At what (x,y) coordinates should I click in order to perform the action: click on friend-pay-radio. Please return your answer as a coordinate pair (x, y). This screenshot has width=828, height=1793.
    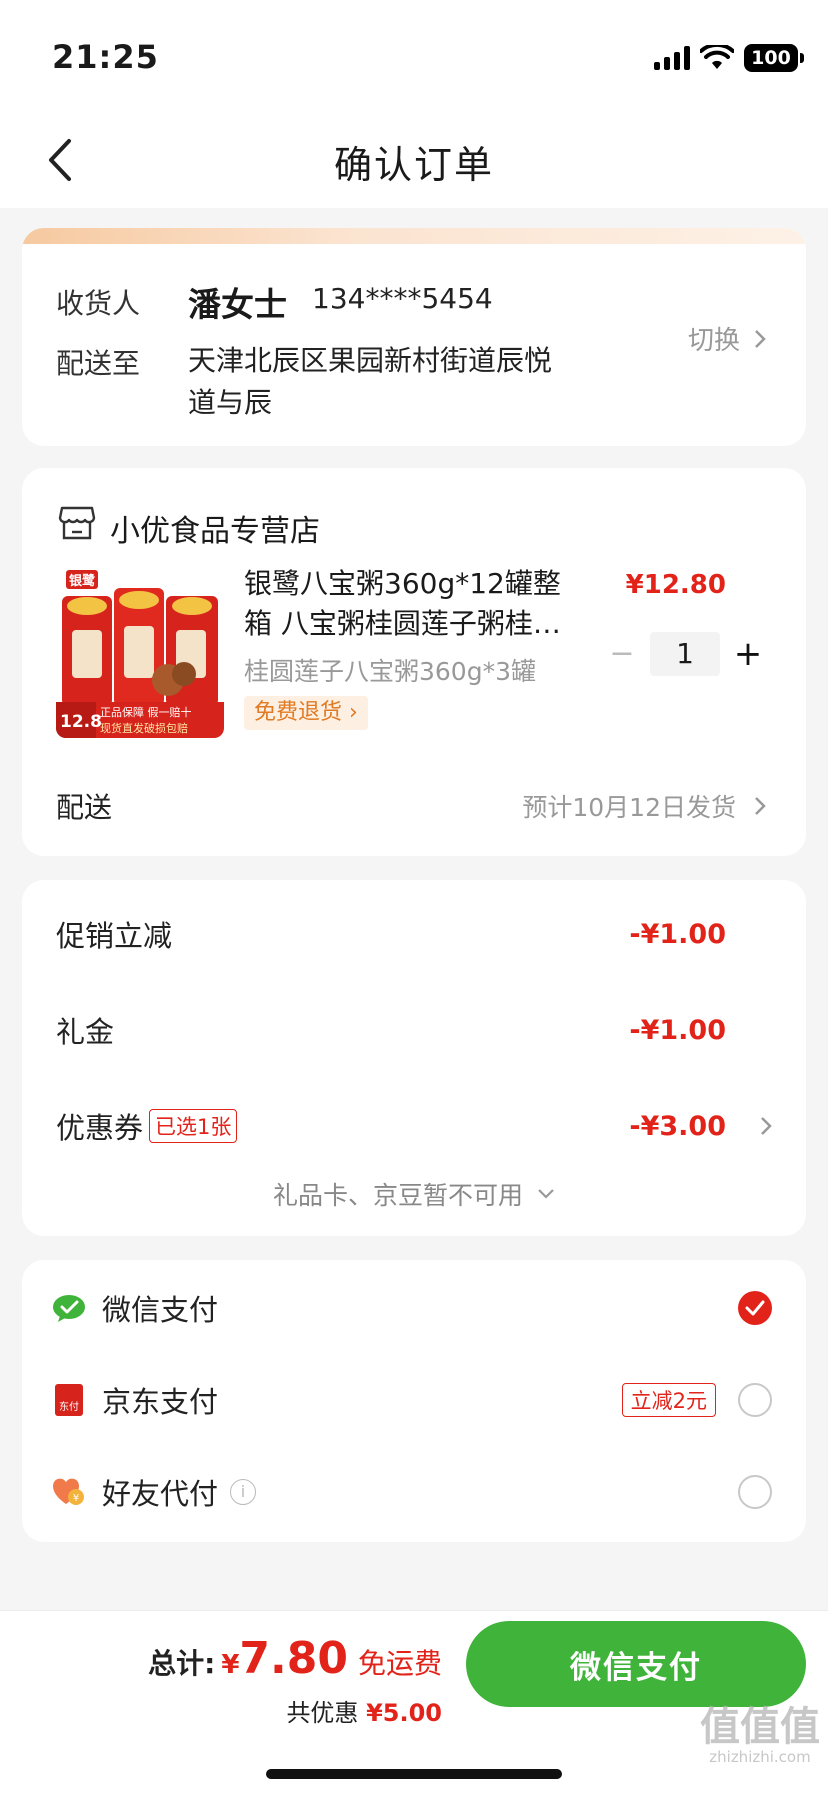
    Looking at the image, I should click on (755, 1492).